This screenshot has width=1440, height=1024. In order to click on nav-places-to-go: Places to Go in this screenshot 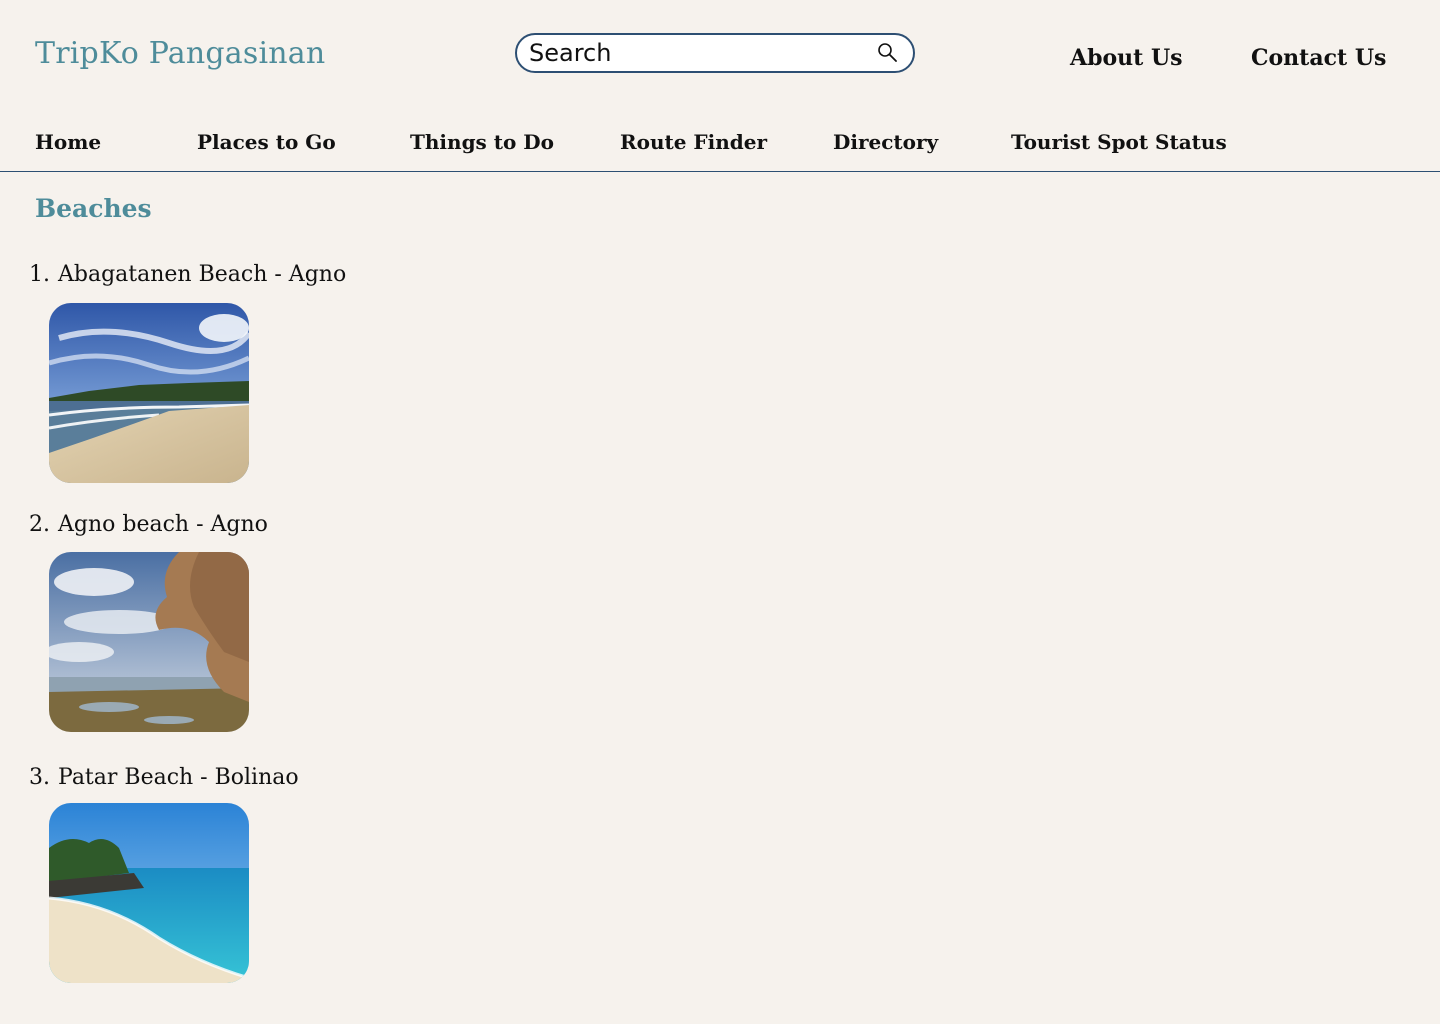, I will do `click(266, 142)`.